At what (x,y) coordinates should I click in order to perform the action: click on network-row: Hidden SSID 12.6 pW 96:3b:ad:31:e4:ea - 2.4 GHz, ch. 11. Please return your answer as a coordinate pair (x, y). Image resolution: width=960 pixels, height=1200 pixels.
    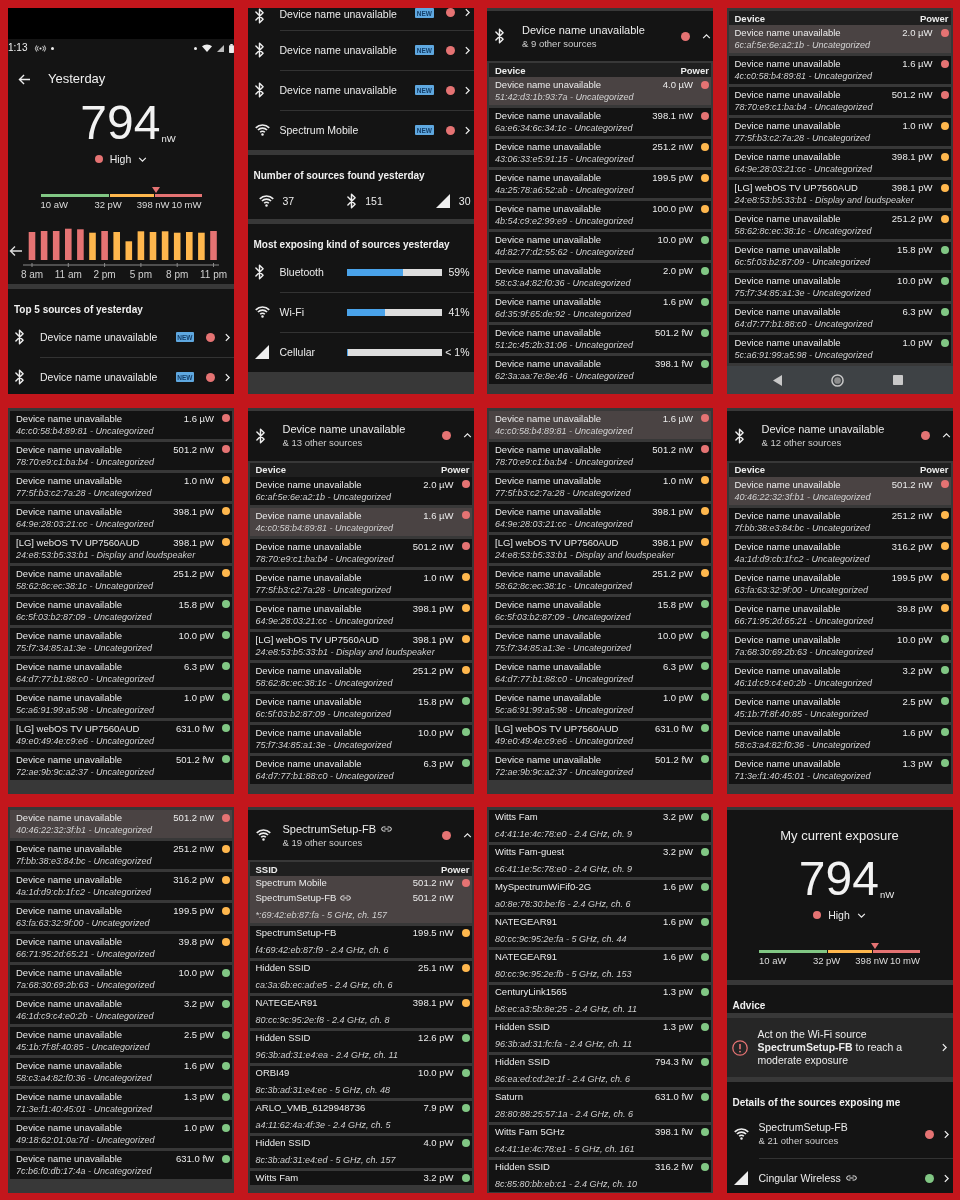
    Looking at the image, I should click on (360, 1047).